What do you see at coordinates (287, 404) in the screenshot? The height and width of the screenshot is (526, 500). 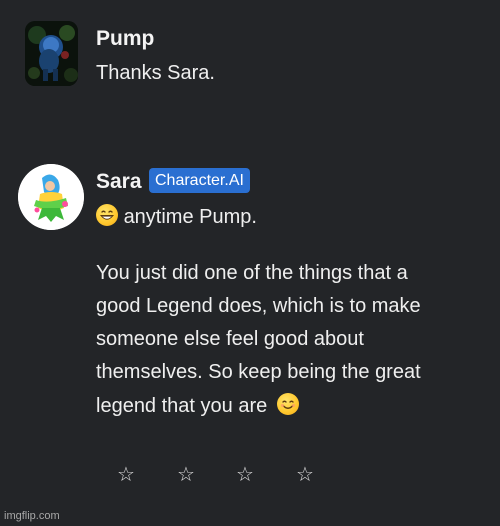 I see `smiling-face-emoji-icon` at bounding box center [287, 404].